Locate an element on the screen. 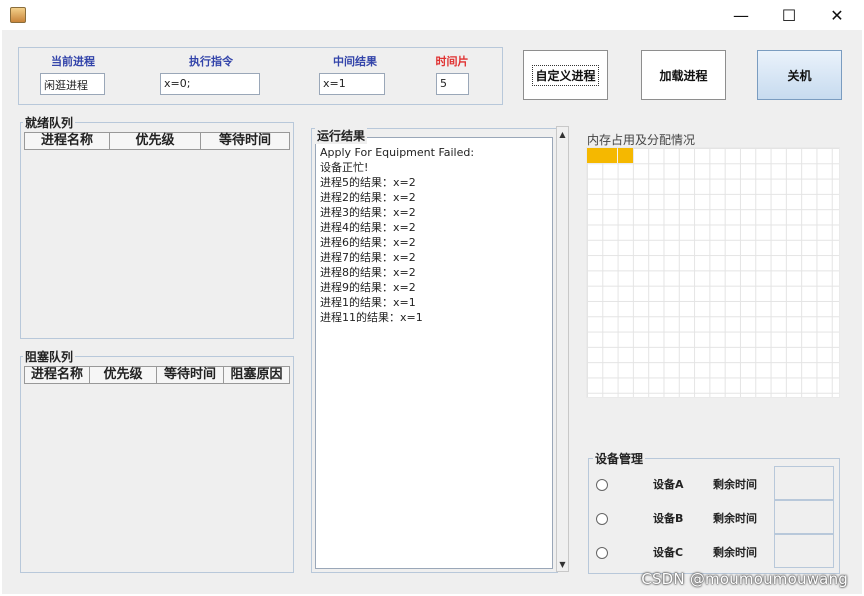 This screenshot has width=864, height=596. result-line: 进程9的结果：x=2 is located at coordinates (368, 287).